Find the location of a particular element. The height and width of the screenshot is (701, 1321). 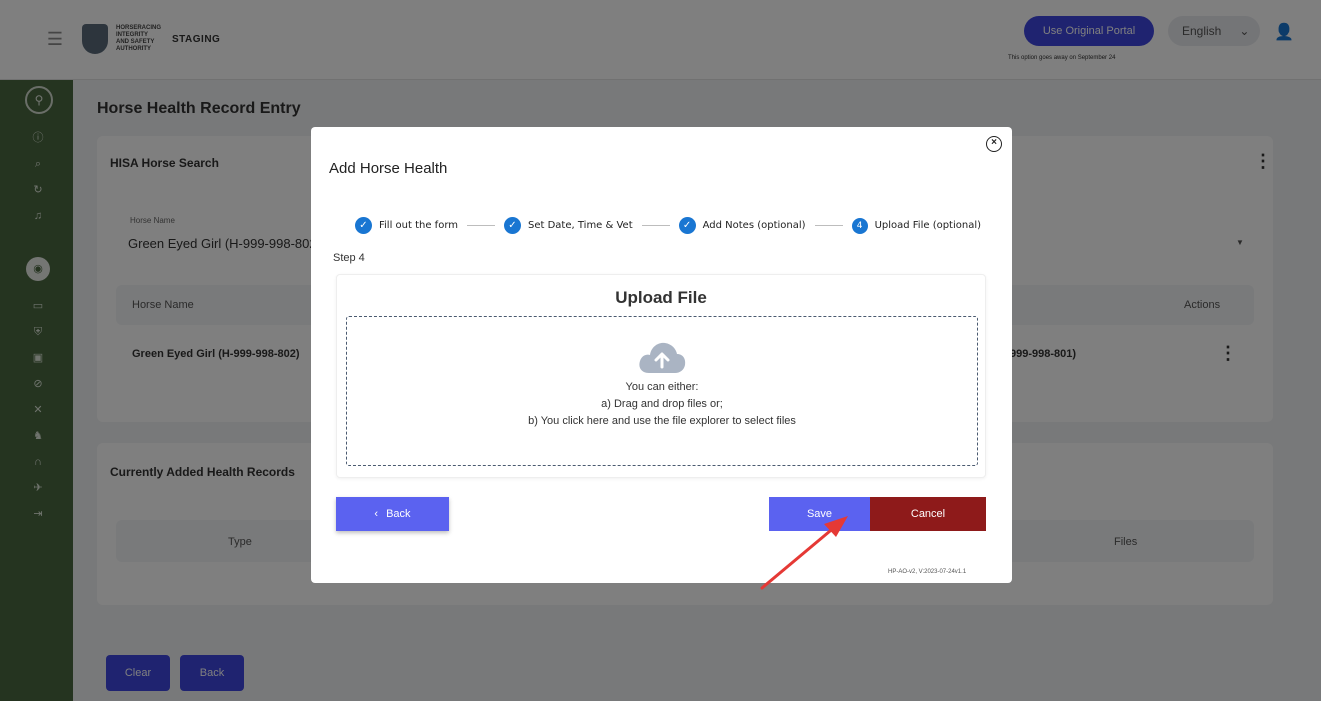

step-set-date: ✓ Set Date, Time & Vet is located at coordinates (568, 225).